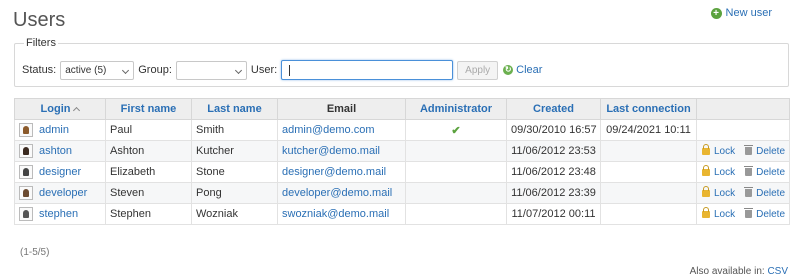 This screenshot has width=800, height=280. Describe the element at coordinates (54, 130) in the screenshot. I see `user-login-link: admin` at that location.